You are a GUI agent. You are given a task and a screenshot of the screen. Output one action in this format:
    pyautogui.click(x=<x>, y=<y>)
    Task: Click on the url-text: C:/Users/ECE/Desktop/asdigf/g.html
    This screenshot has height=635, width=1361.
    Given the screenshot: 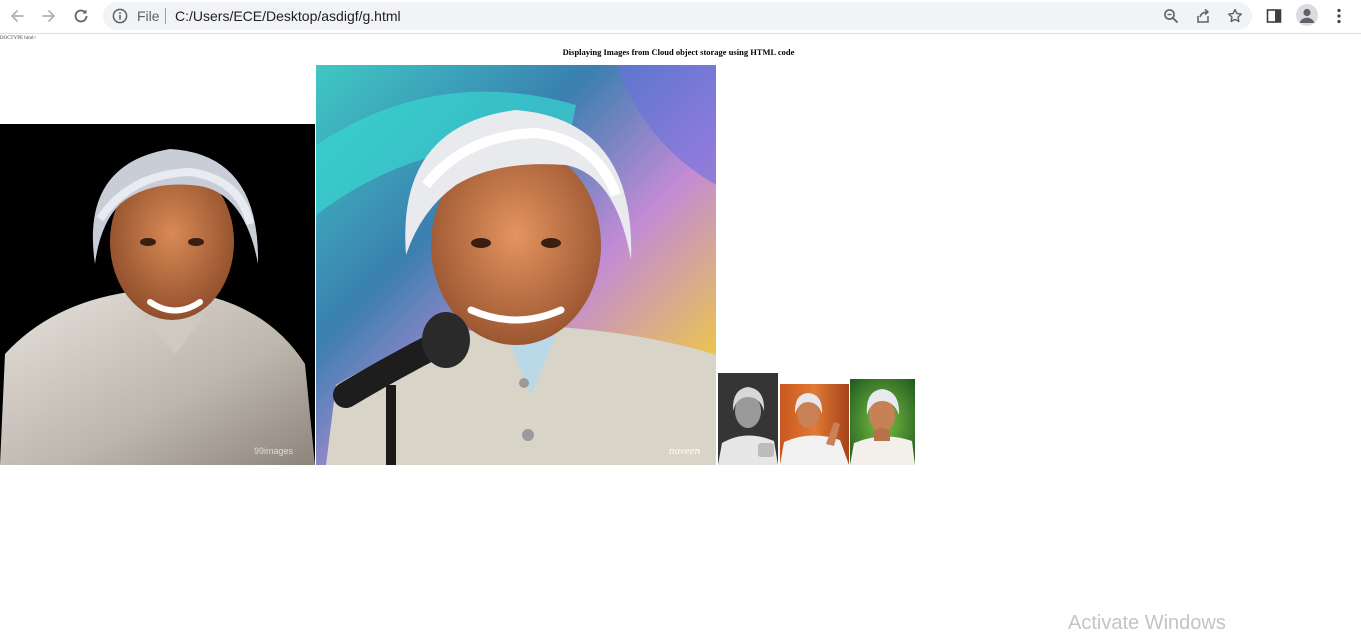 What is the action you would take?
    pyautogui.click(x=288, y=16)
    